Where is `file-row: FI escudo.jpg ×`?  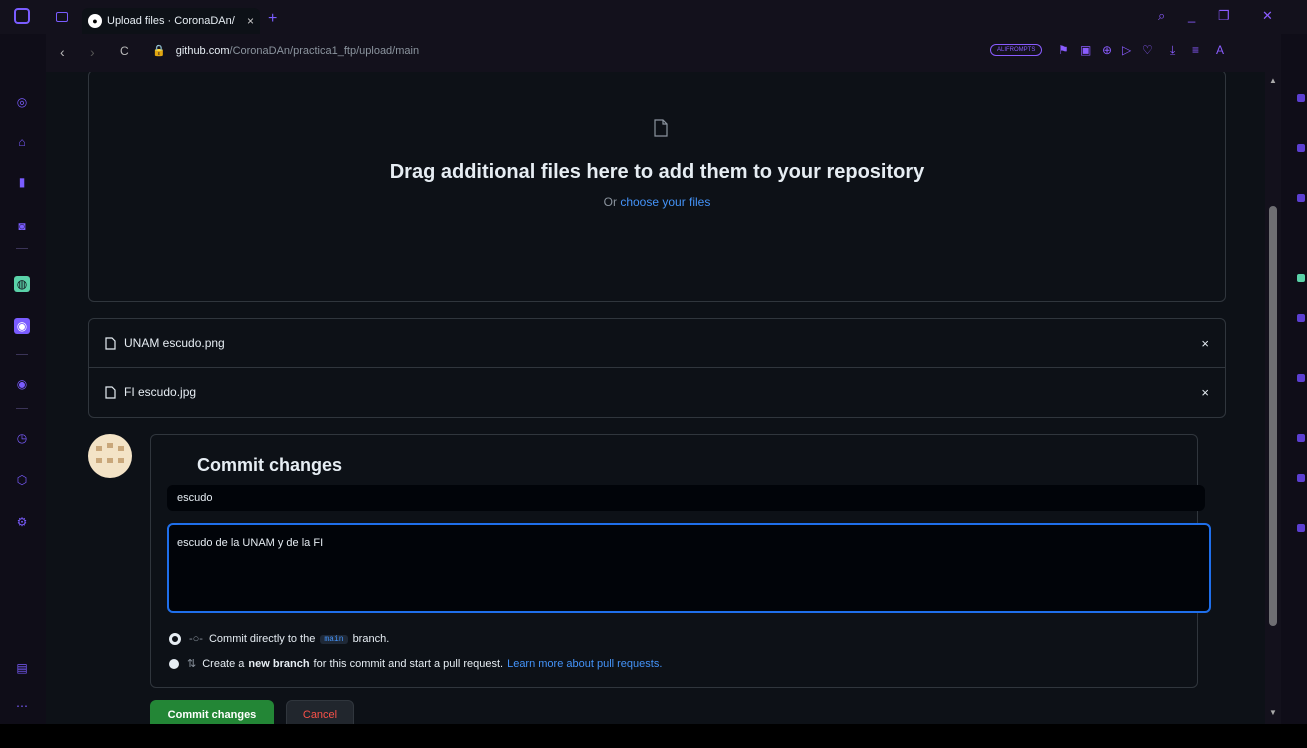
file-row: FI escudo.jpg × is located at coordinates (657, 392).